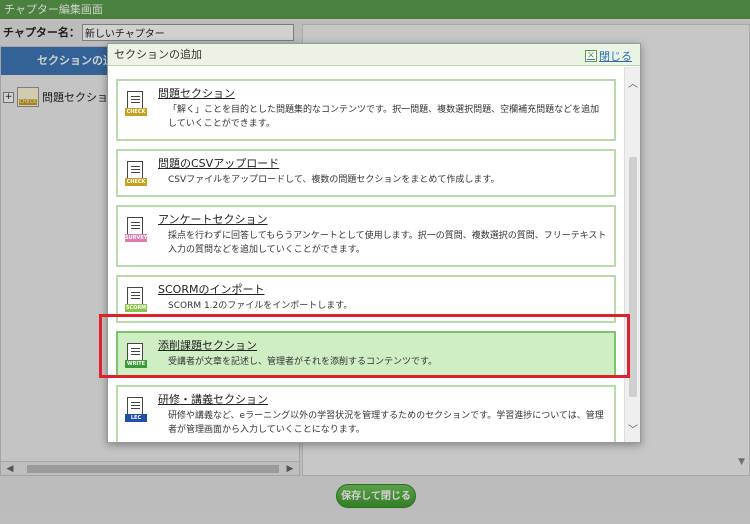 The height and width of the screenshot is (524, 750). What do you see at coordinates (211, 289) in the screenshot?
I see `section-type-title: SCORMのインポート` at bounding box center [211, 289].